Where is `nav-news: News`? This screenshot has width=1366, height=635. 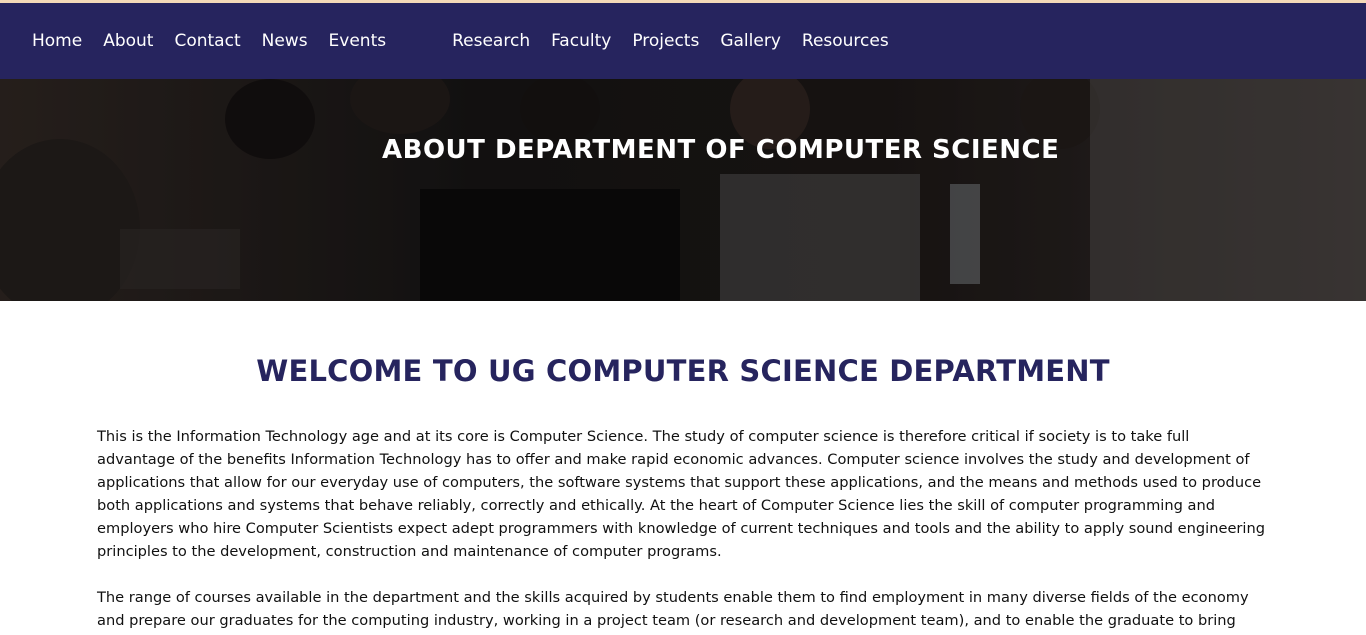
nav-news: News is located at coordinates (285, 41).